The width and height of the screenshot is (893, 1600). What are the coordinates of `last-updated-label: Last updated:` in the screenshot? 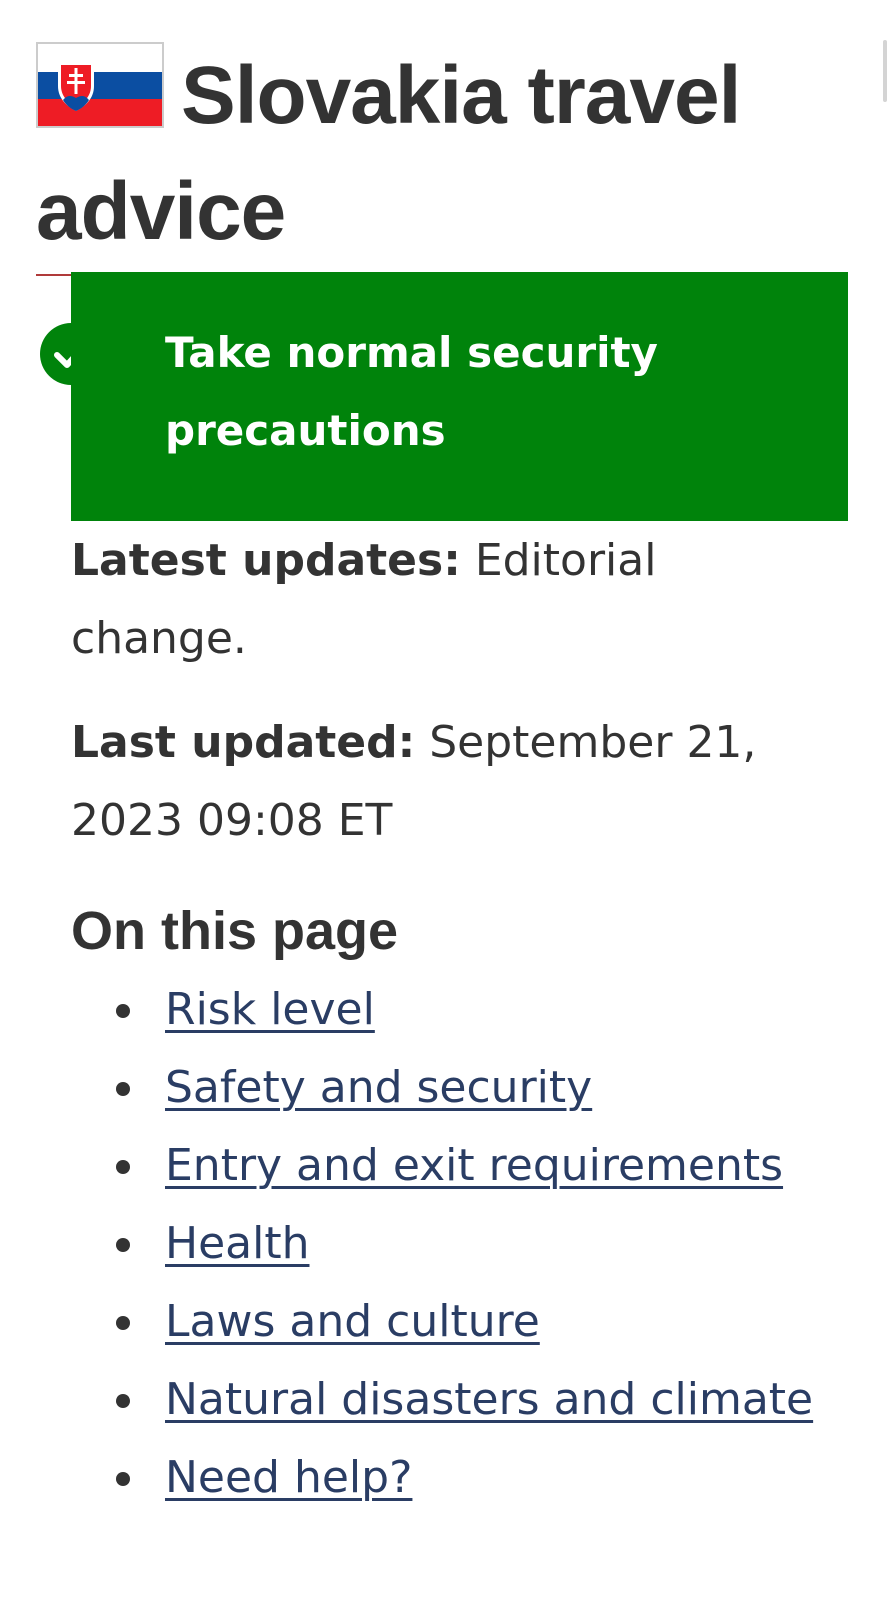 It's located at (243, 742).